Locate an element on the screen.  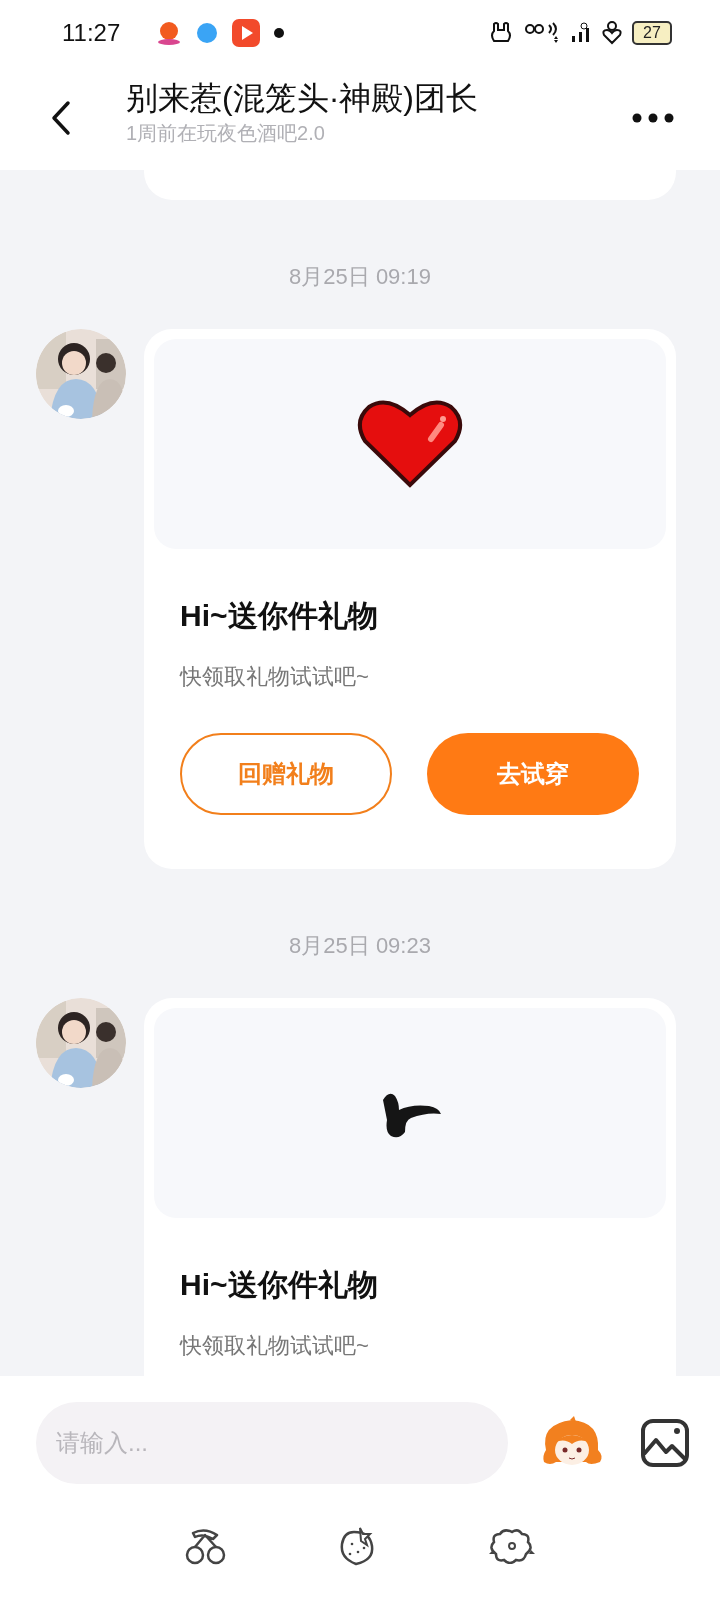
battery-indicator: 27 is located at coordinates (652, 33).